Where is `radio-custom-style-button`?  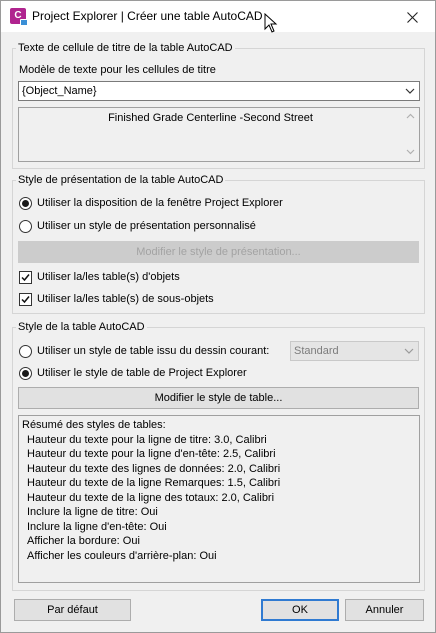 radio-custom-style-button is located at coordinates (25, 226).